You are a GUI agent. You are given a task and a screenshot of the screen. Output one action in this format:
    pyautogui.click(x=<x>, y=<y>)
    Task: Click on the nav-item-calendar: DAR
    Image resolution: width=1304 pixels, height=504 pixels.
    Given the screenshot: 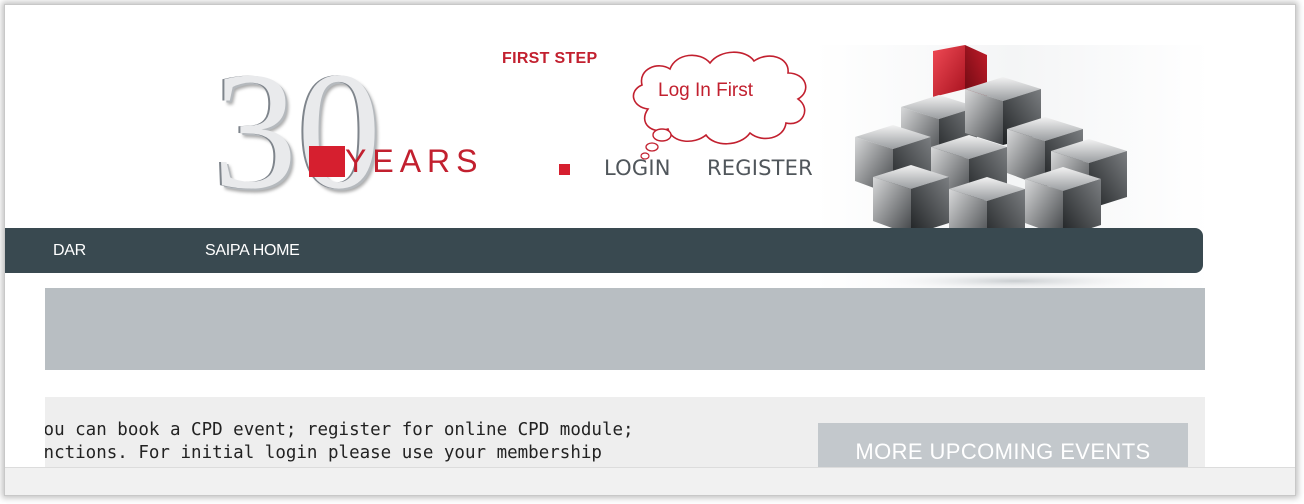 What is the action you would take?
    pyautogui.click(x=69, y=251)
    